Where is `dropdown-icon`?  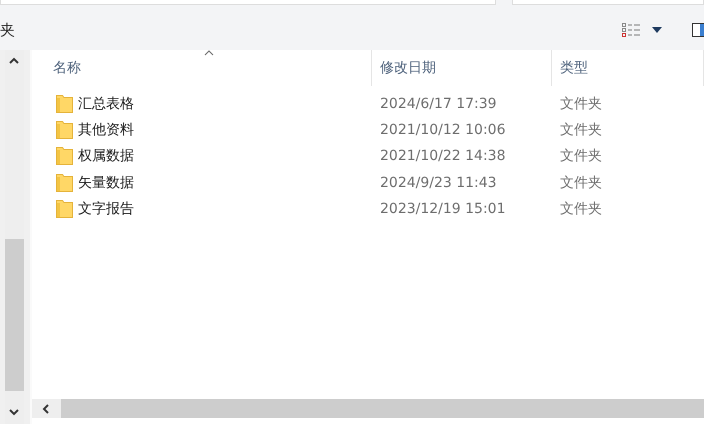 dropdown-icon is located at coordinates (657, 30).